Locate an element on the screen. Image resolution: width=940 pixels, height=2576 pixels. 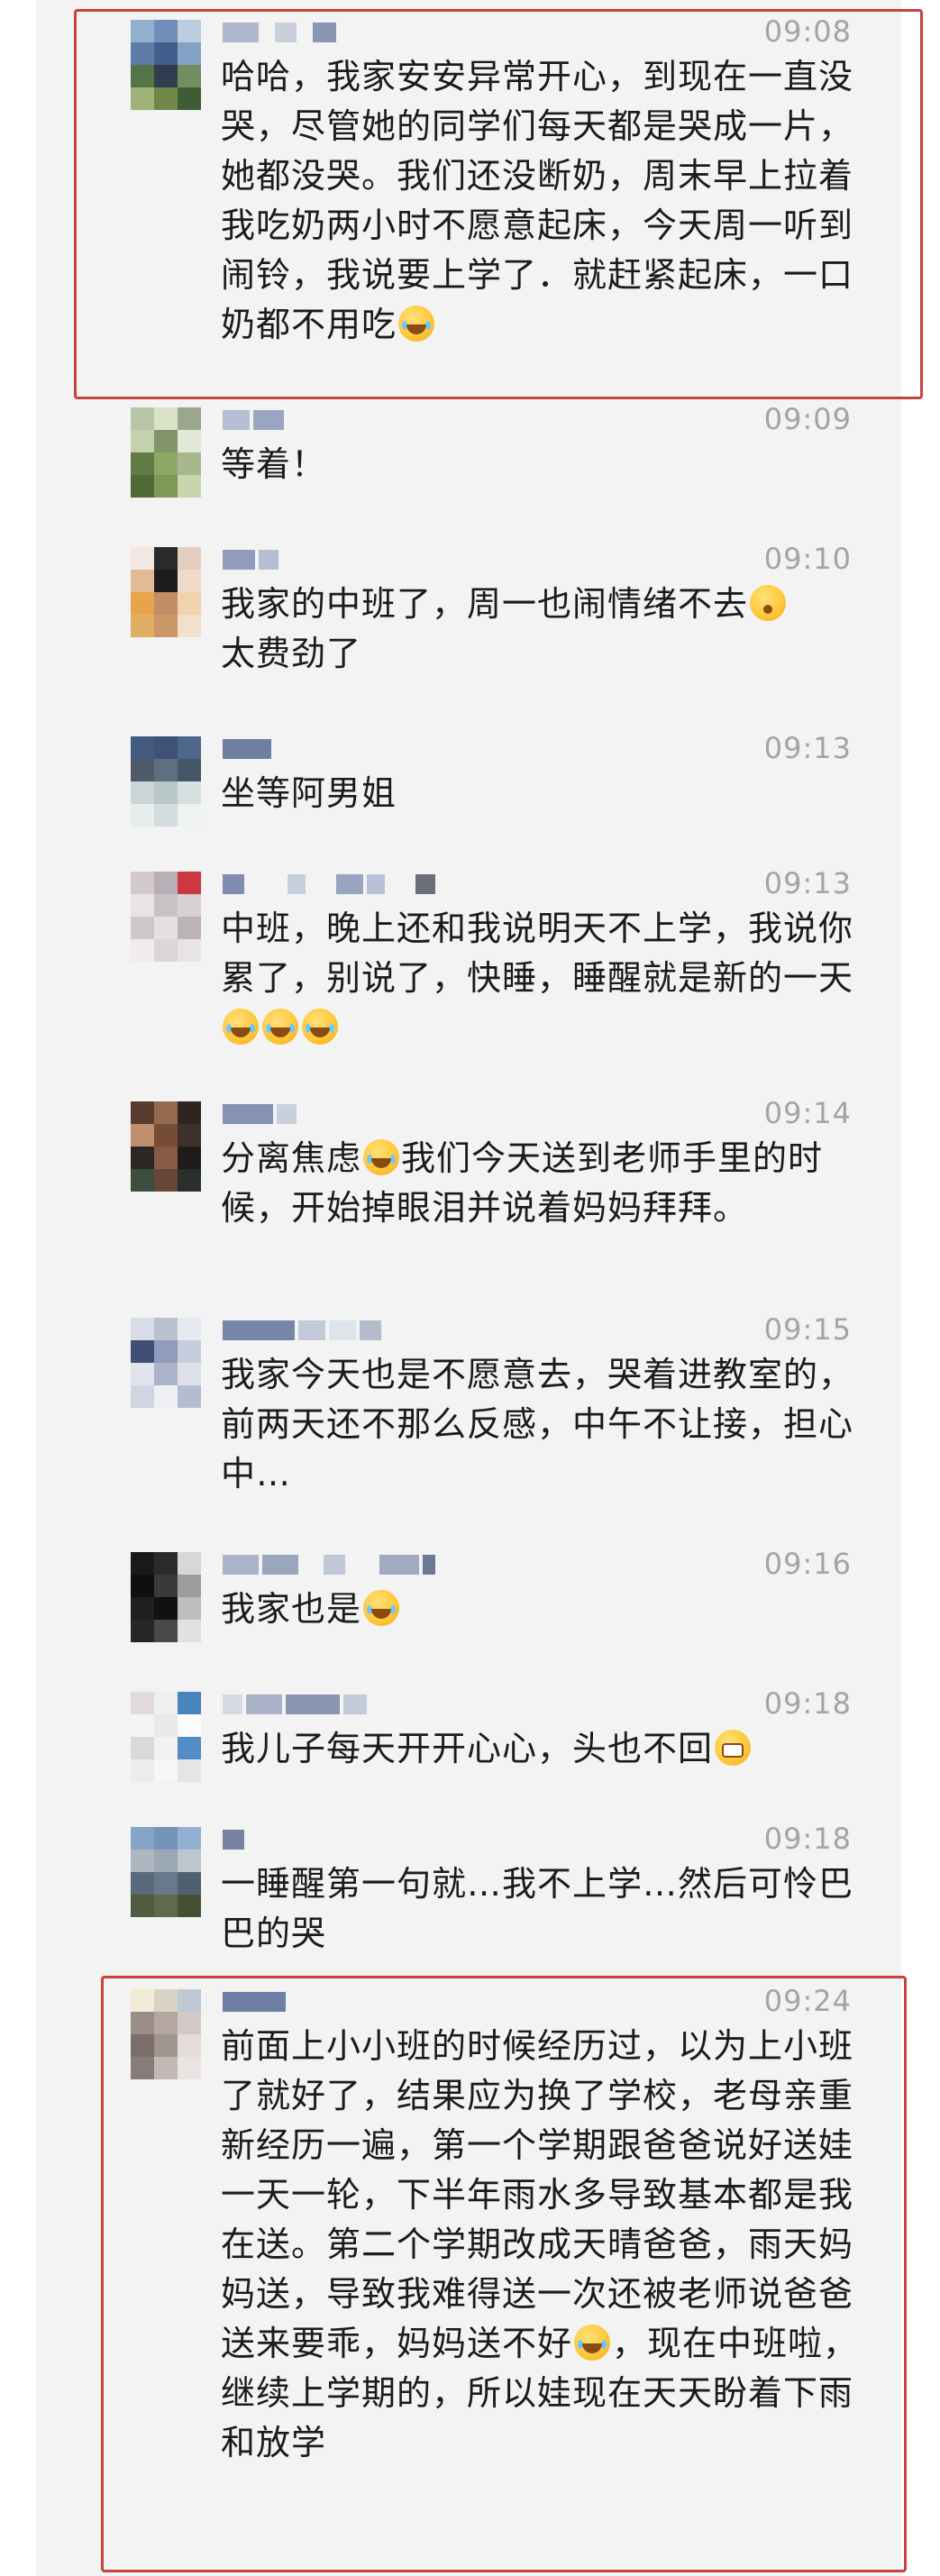
highlight-box is located at coordinates (498, 204).